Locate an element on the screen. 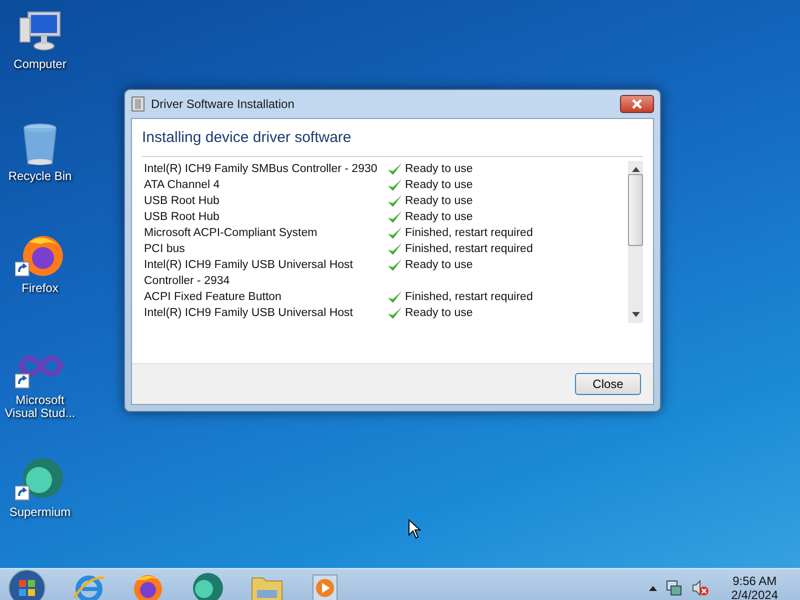  clock-time: 9:56 AM is located at coordinates (754, 581).